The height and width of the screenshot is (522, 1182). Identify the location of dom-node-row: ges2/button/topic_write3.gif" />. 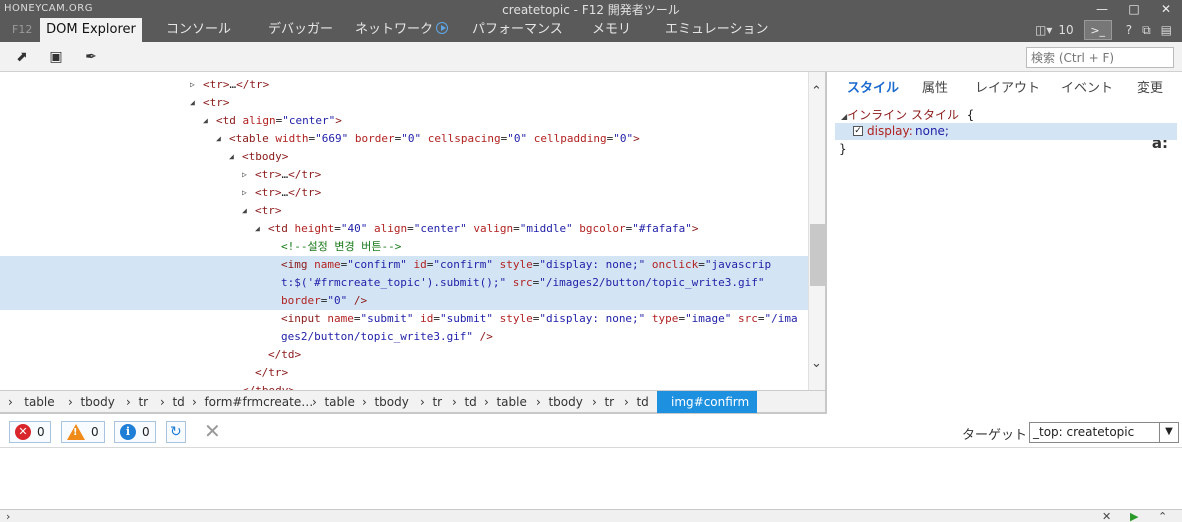
(404, 337).